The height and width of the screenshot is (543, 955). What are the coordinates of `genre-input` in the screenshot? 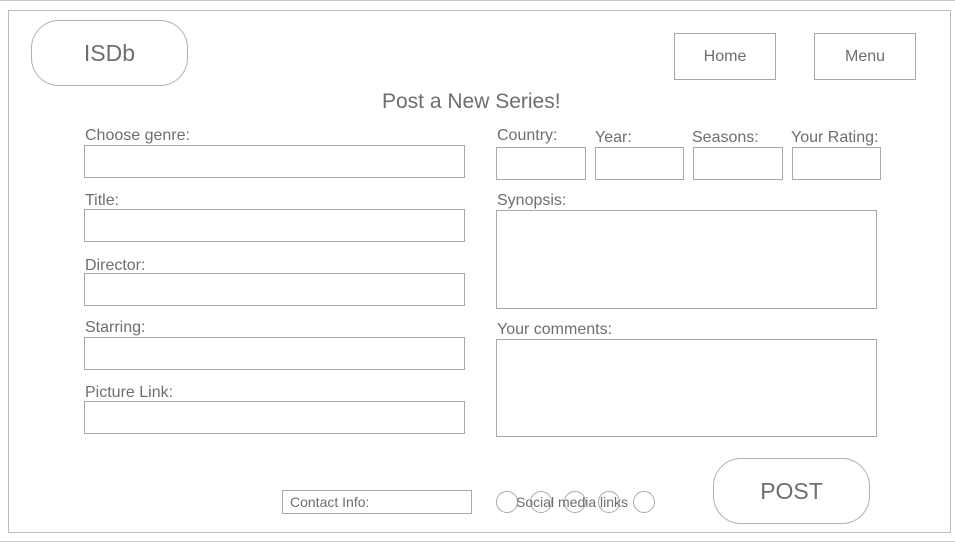 It's located at (274, 161).